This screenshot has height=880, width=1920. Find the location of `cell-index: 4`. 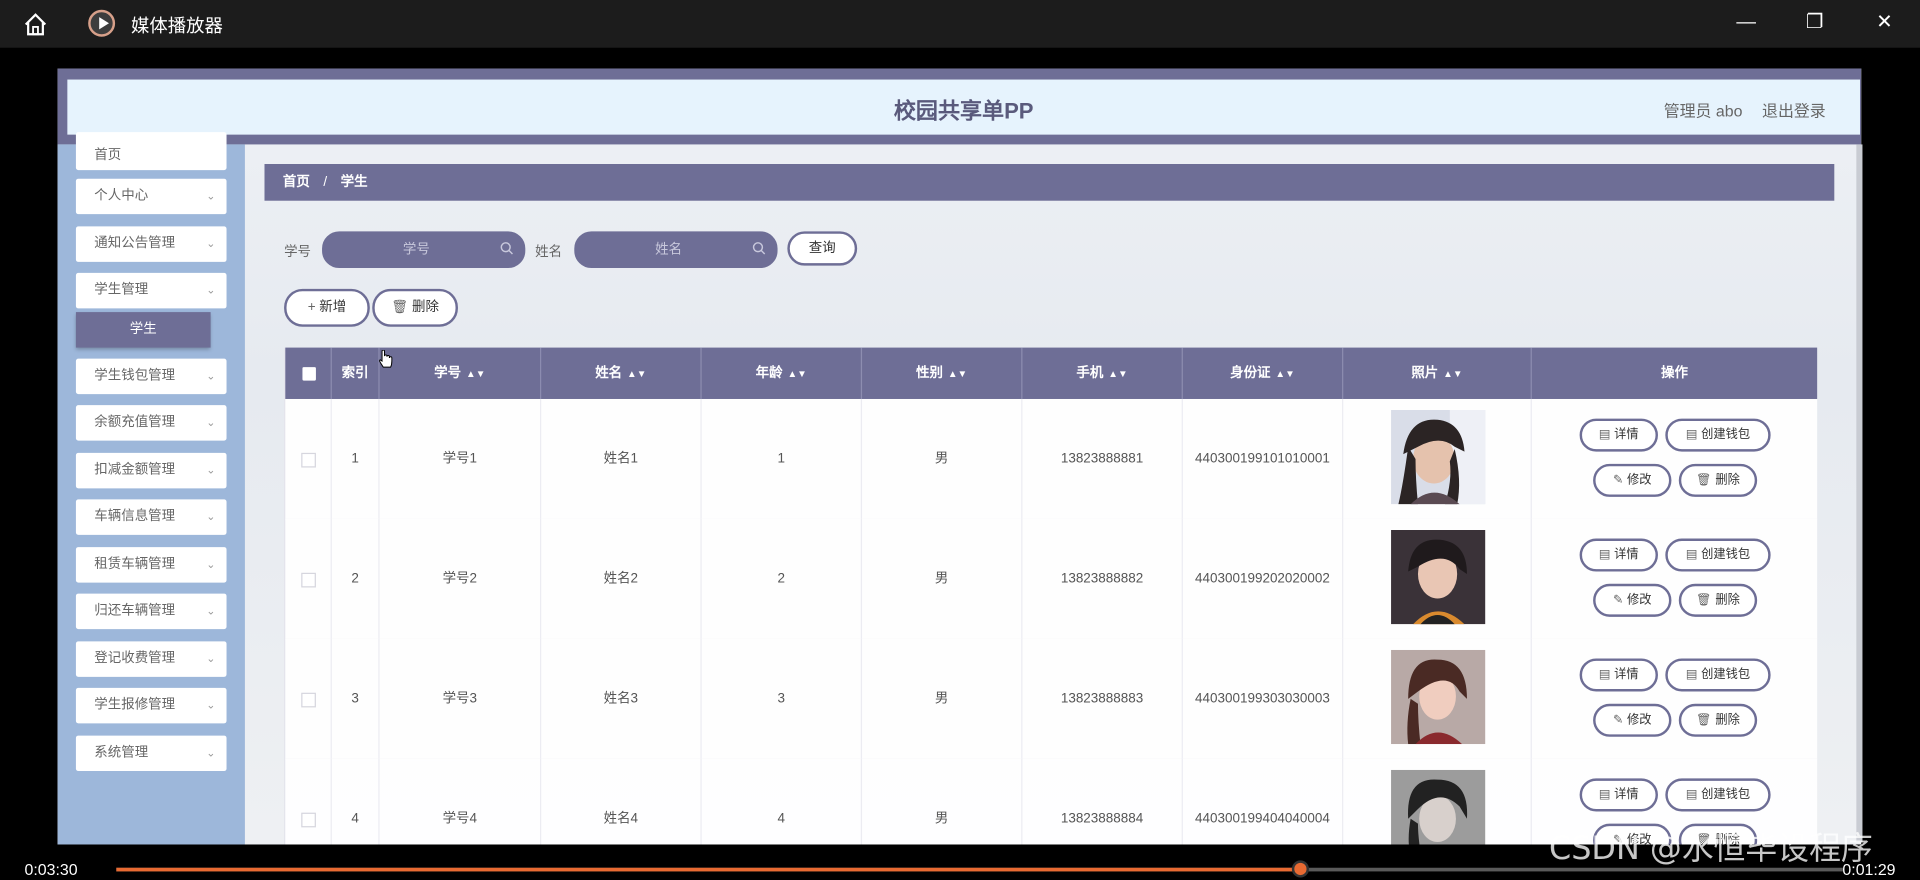

cell-index: 4 is located at coordinates (356, 801).